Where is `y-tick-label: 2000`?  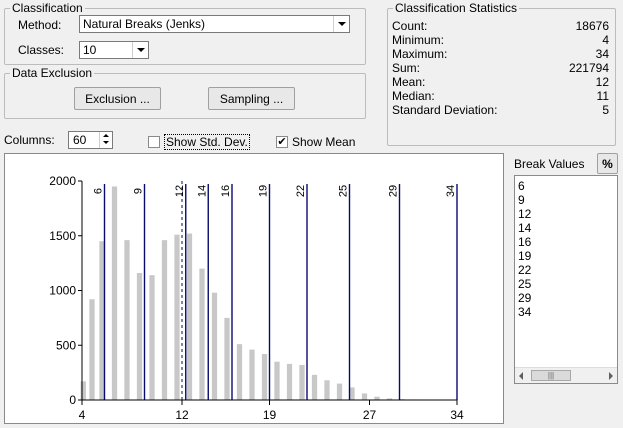
y-tick-label: 2000 is located at coordinates (62, 181).